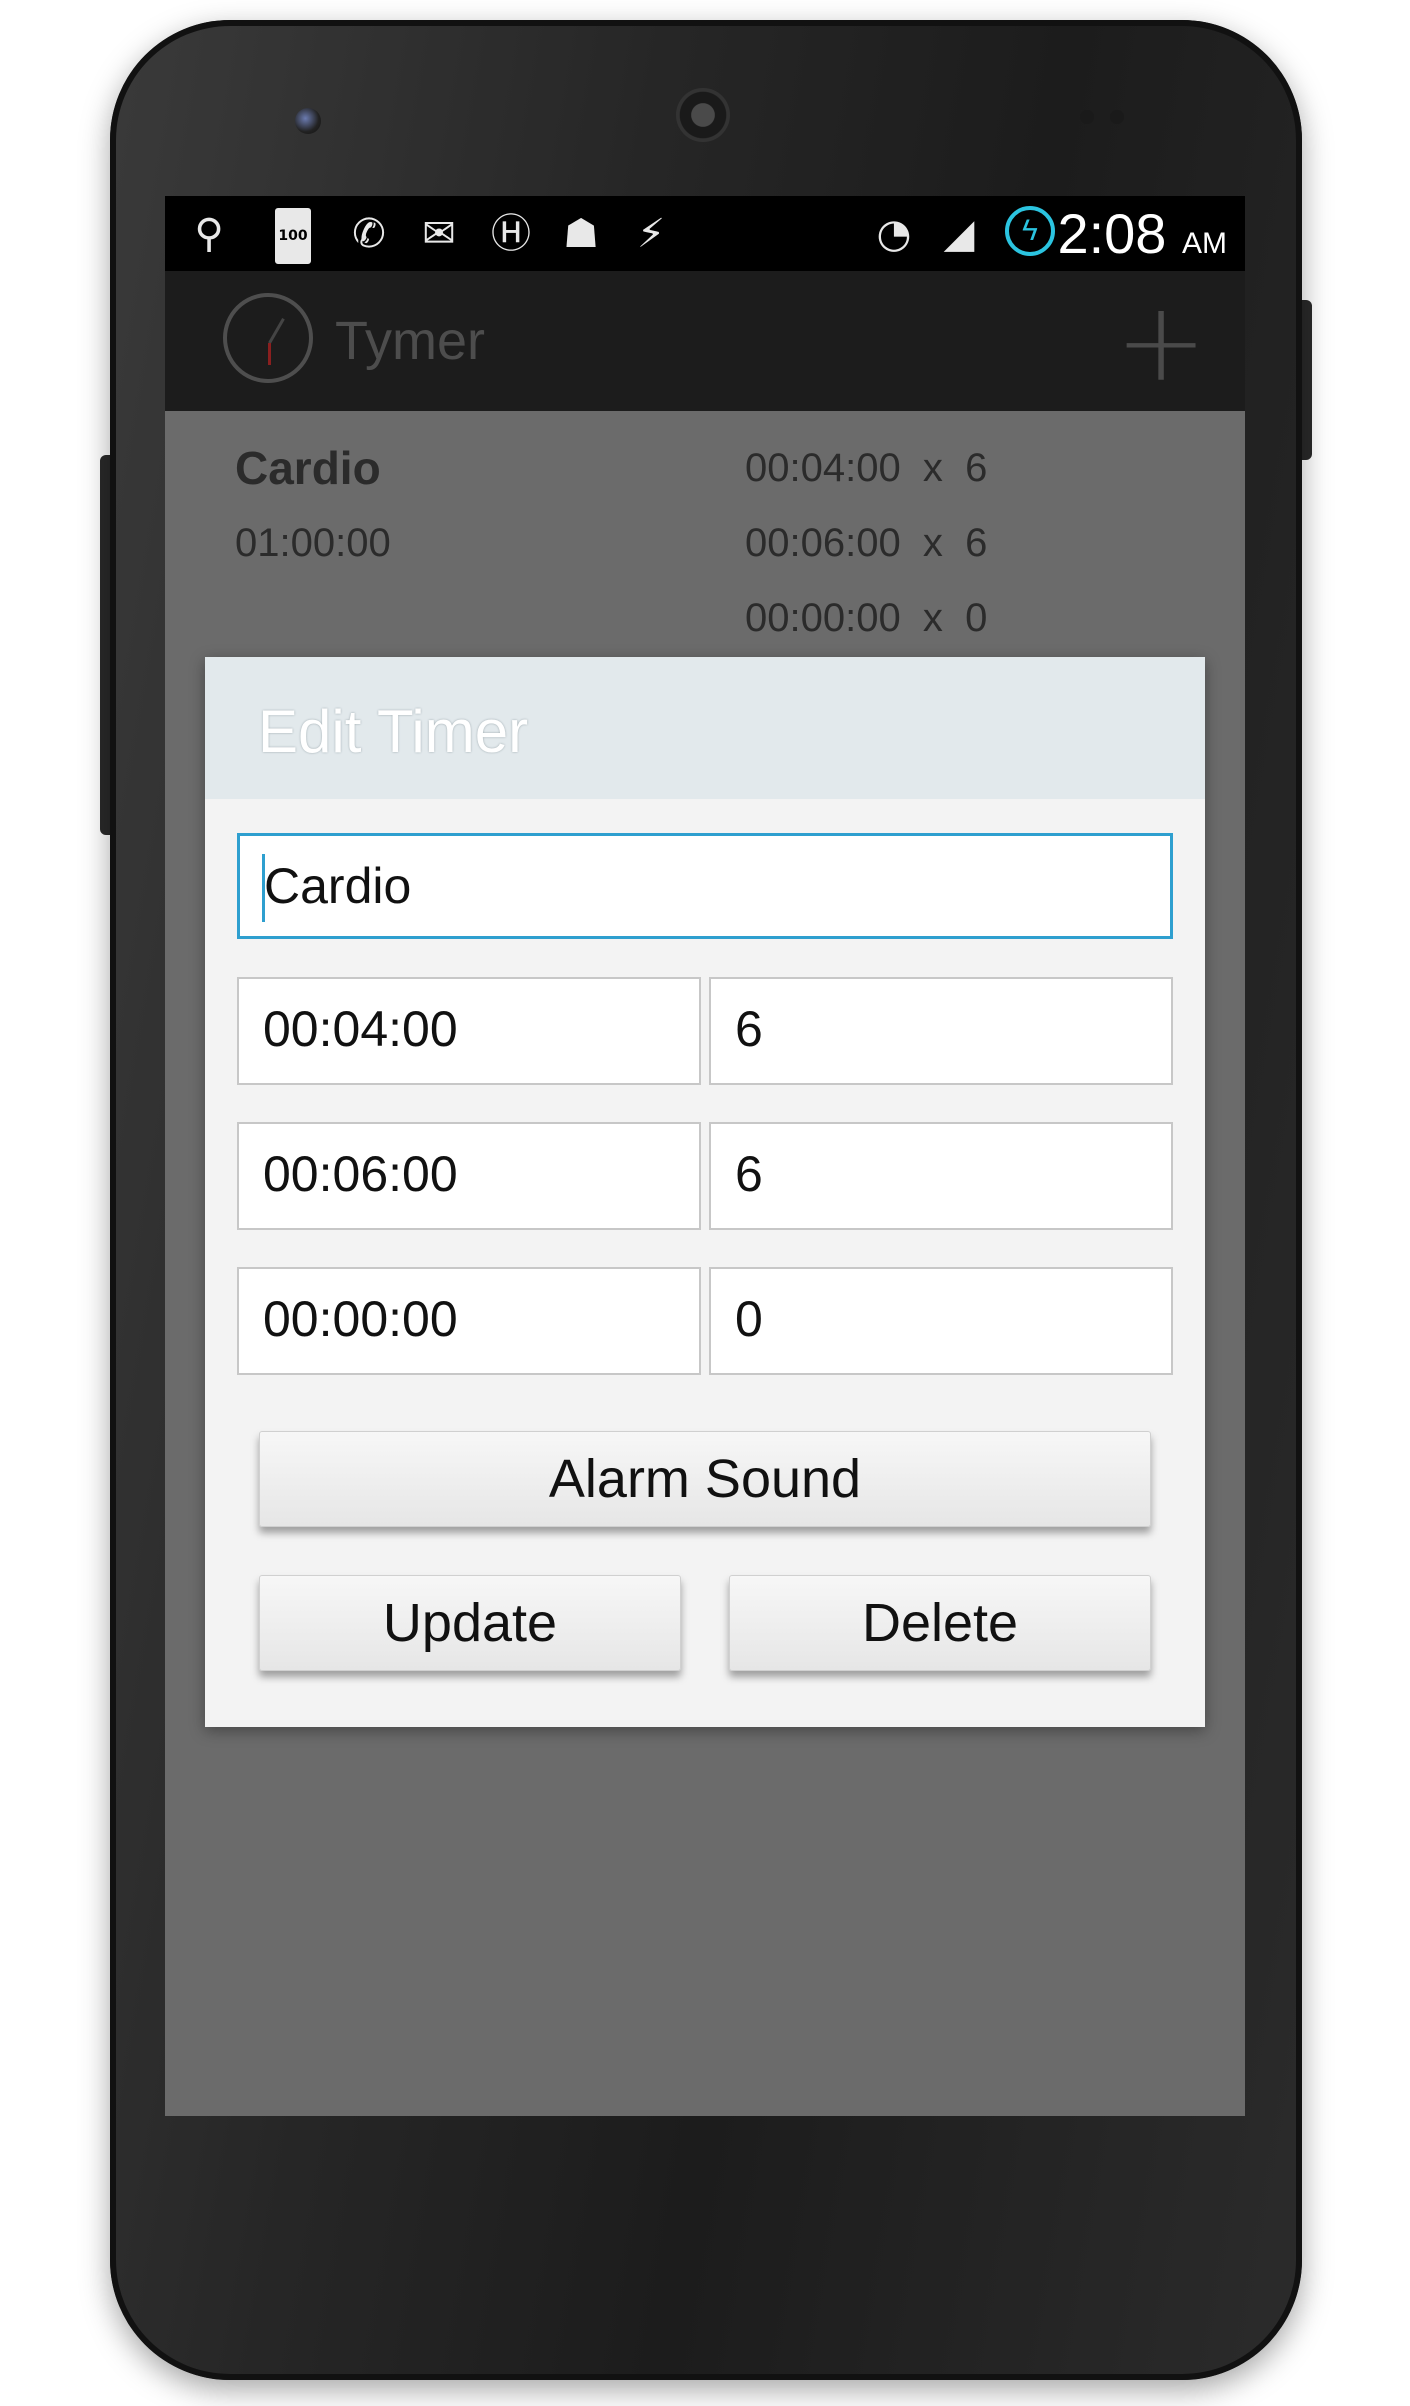 This screenshot has height=2406, width=1410. Describe the element at coordinates (1112, 233) in the screenshot. I see `clock-time: 2:08` at that location.